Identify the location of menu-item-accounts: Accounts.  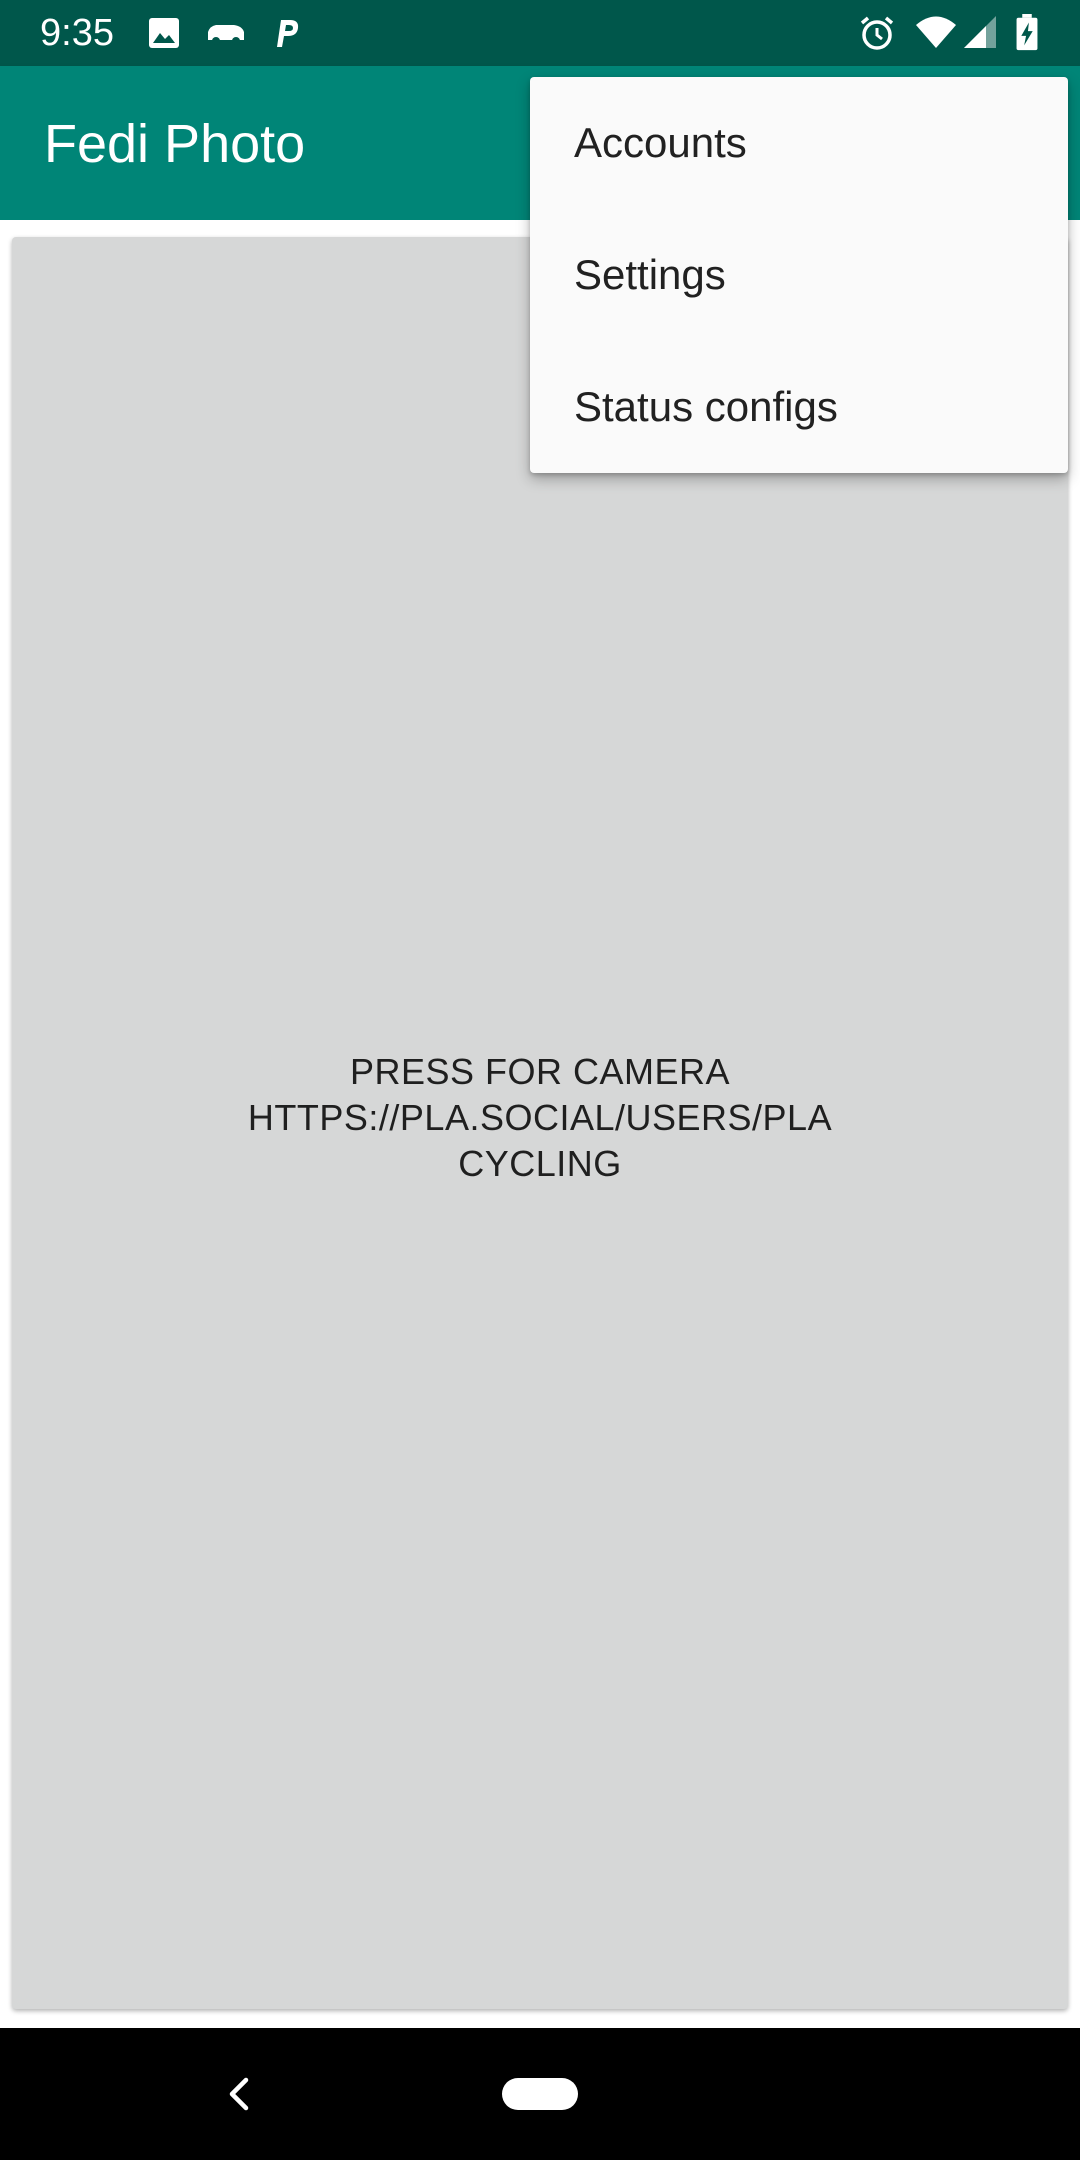
(799, 143).